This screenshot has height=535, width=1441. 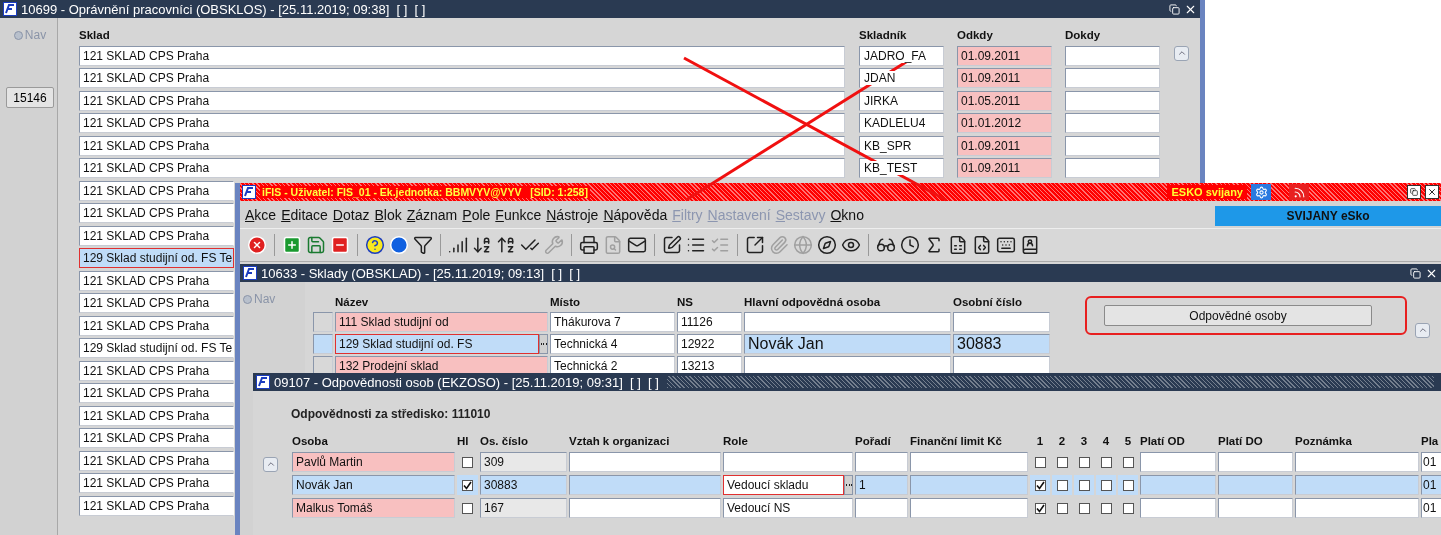 I want to click on storekeeper-field: JIRKA, so click(x=901, y=100).